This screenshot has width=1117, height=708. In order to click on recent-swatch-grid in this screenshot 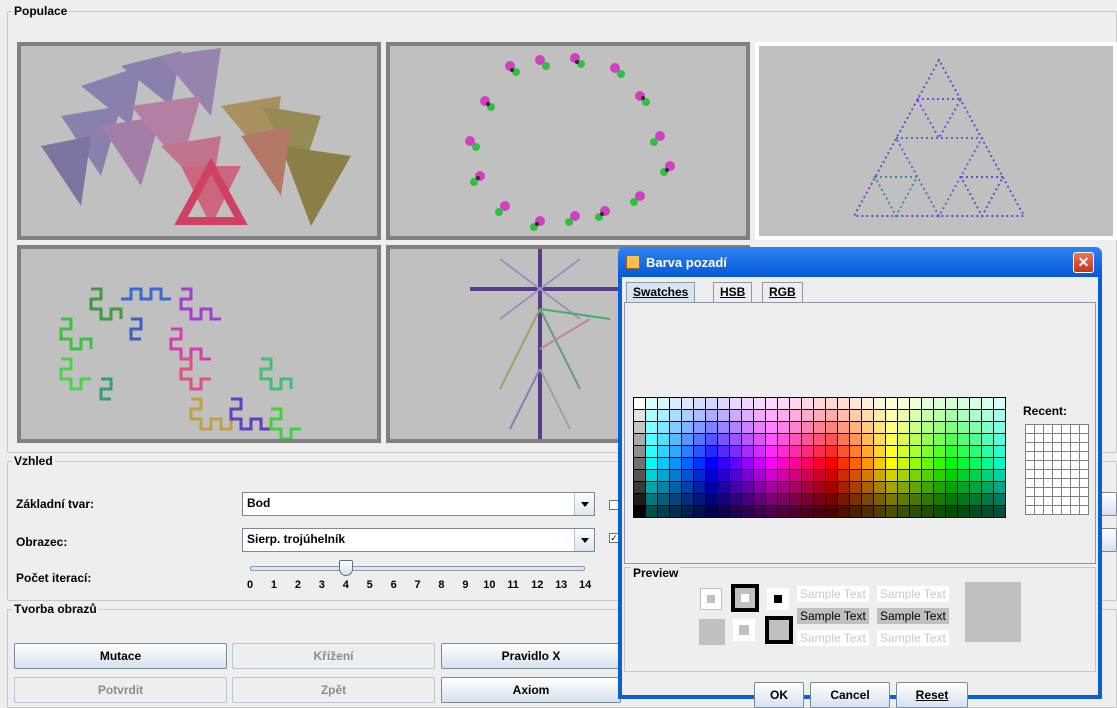, I will do `click(1057, 469)`.